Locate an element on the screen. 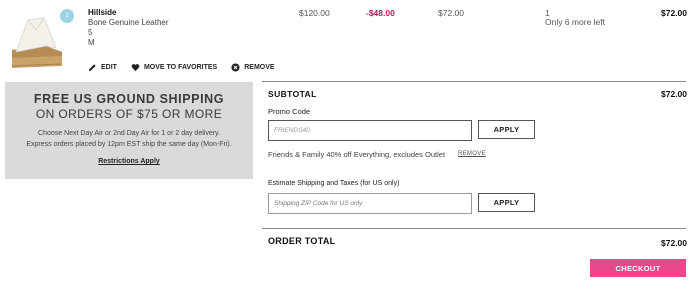 The image size is (696, 304). apply-promo-button: APPLY is located at coordinates (506, 129).